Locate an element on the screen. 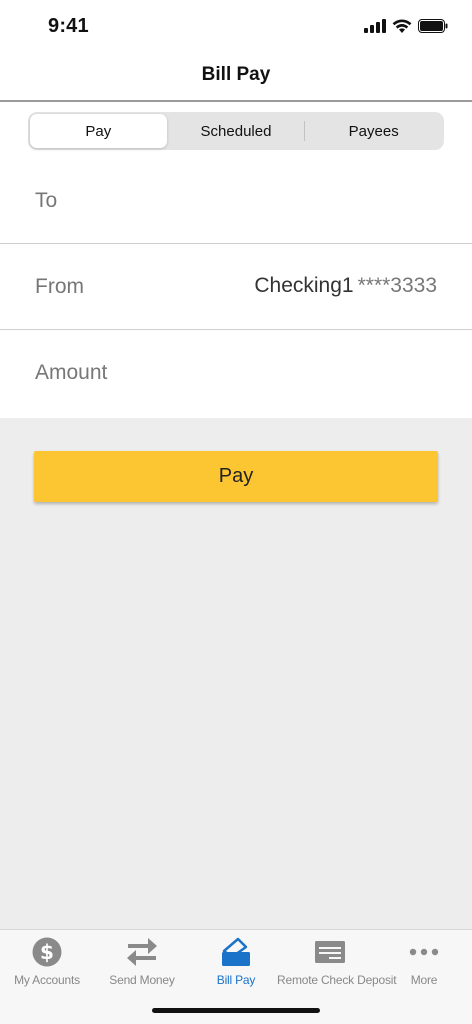  amount-label: Amount is located at coordinates (71, 372).